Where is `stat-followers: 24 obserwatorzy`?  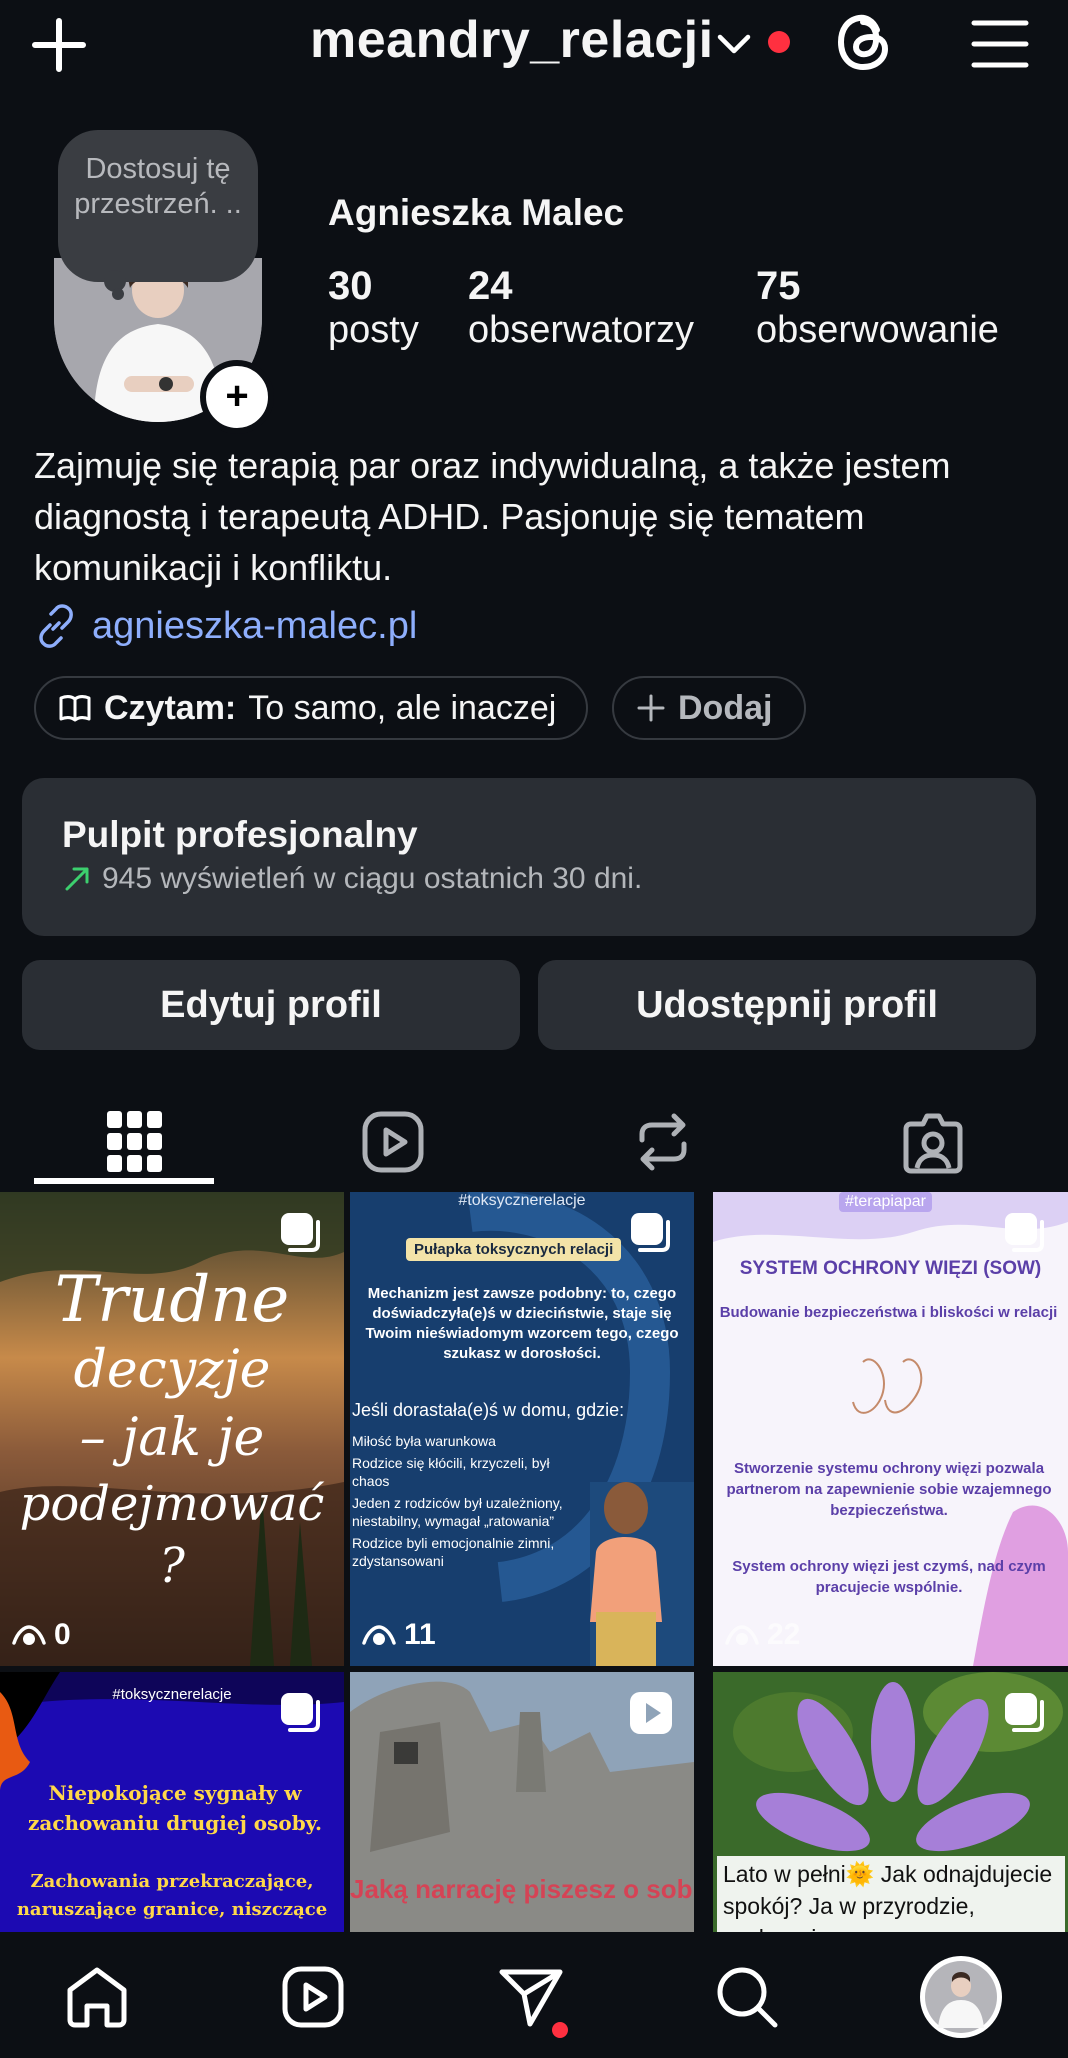 stat-followers: 24 obserwatorzy is located at coordinates (581, 308).